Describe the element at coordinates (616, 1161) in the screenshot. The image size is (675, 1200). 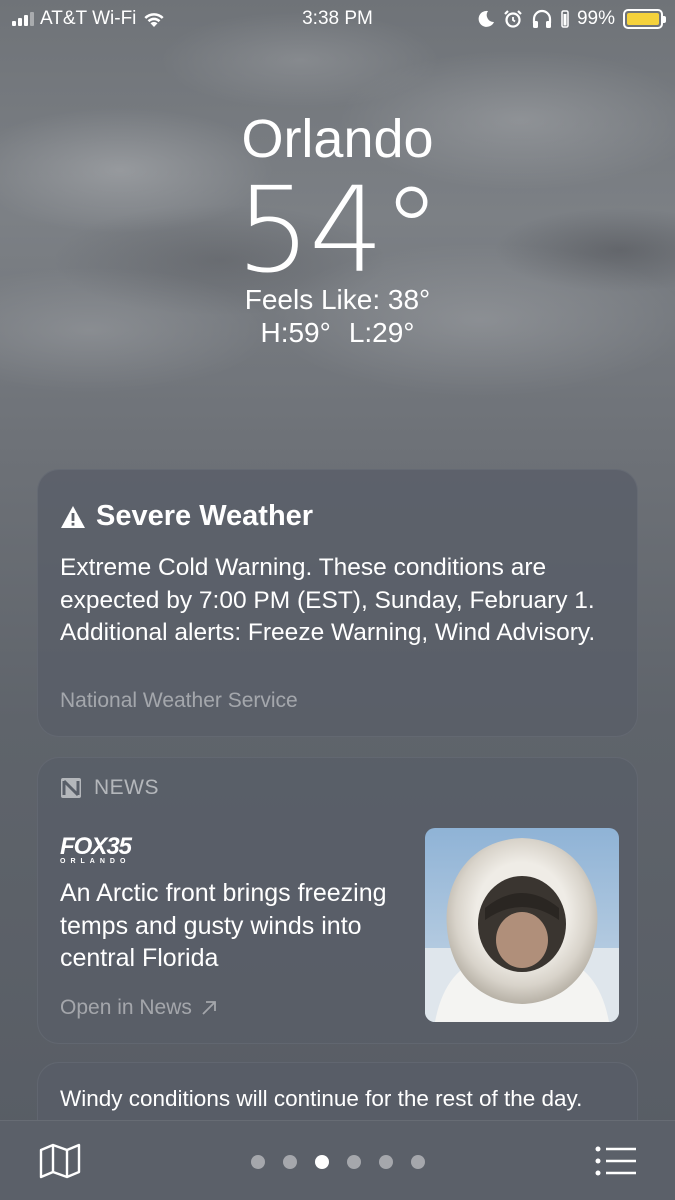
I see `list-icon` at that location.